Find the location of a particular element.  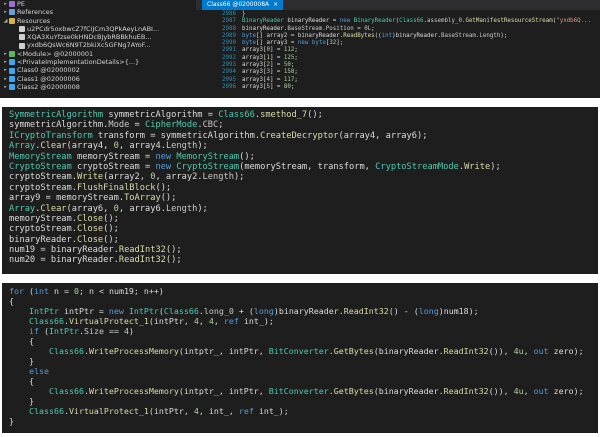

expander-icon: ◢ is located at coordinates (5, 21).